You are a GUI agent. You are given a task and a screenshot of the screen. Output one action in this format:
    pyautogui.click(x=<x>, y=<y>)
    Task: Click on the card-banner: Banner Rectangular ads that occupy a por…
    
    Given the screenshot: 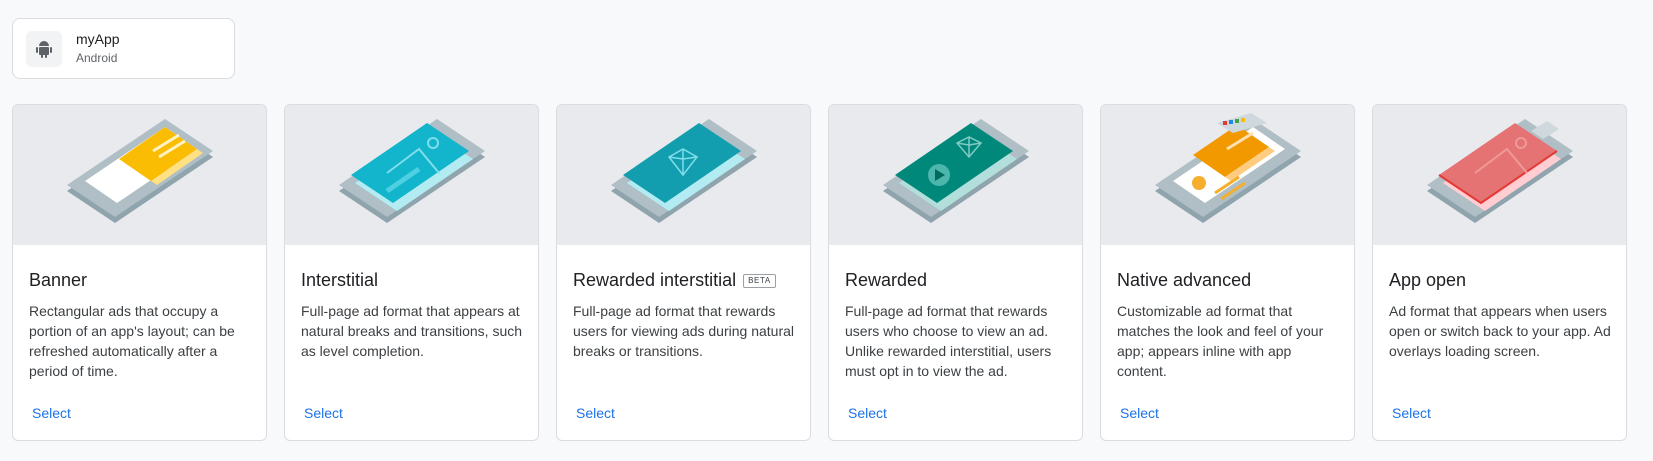 What is the action you would take?
    pyautogui.click(x=139, y=272)
    